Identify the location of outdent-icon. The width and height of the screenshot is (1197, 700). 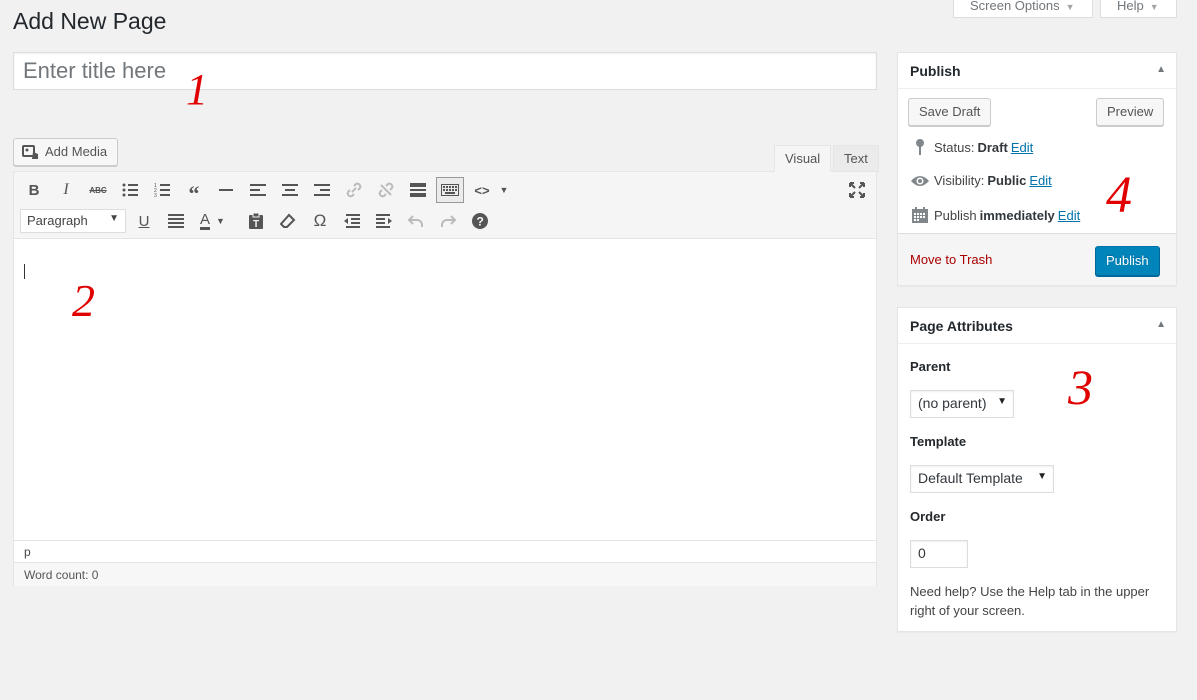
(352, 221).